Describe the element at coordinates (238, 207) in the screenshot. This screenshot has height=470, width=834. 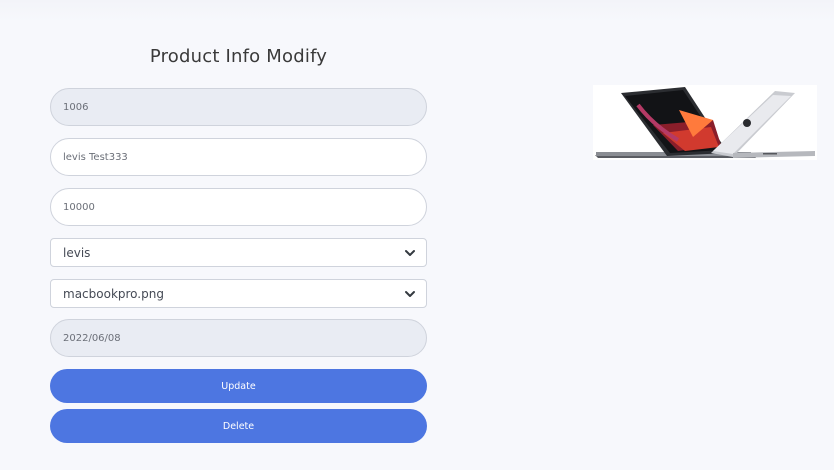
I see `price-field: 10000` at that location.